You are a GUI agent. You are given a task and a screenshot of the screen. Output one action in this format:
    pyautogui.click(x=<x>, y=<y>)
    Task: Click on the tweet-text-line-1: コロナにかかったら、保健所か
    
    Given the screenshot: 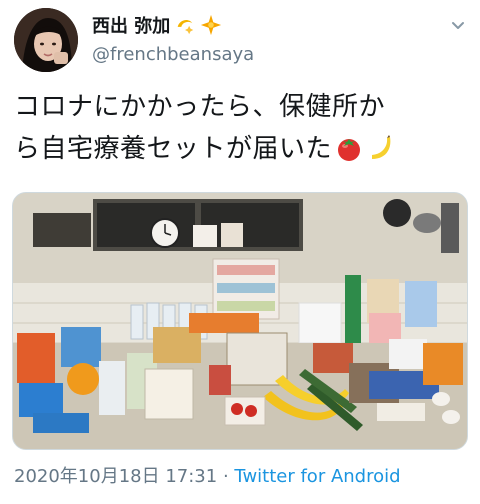 What is the action you would take?
    pyautogui.click(x=200, y=107)
    